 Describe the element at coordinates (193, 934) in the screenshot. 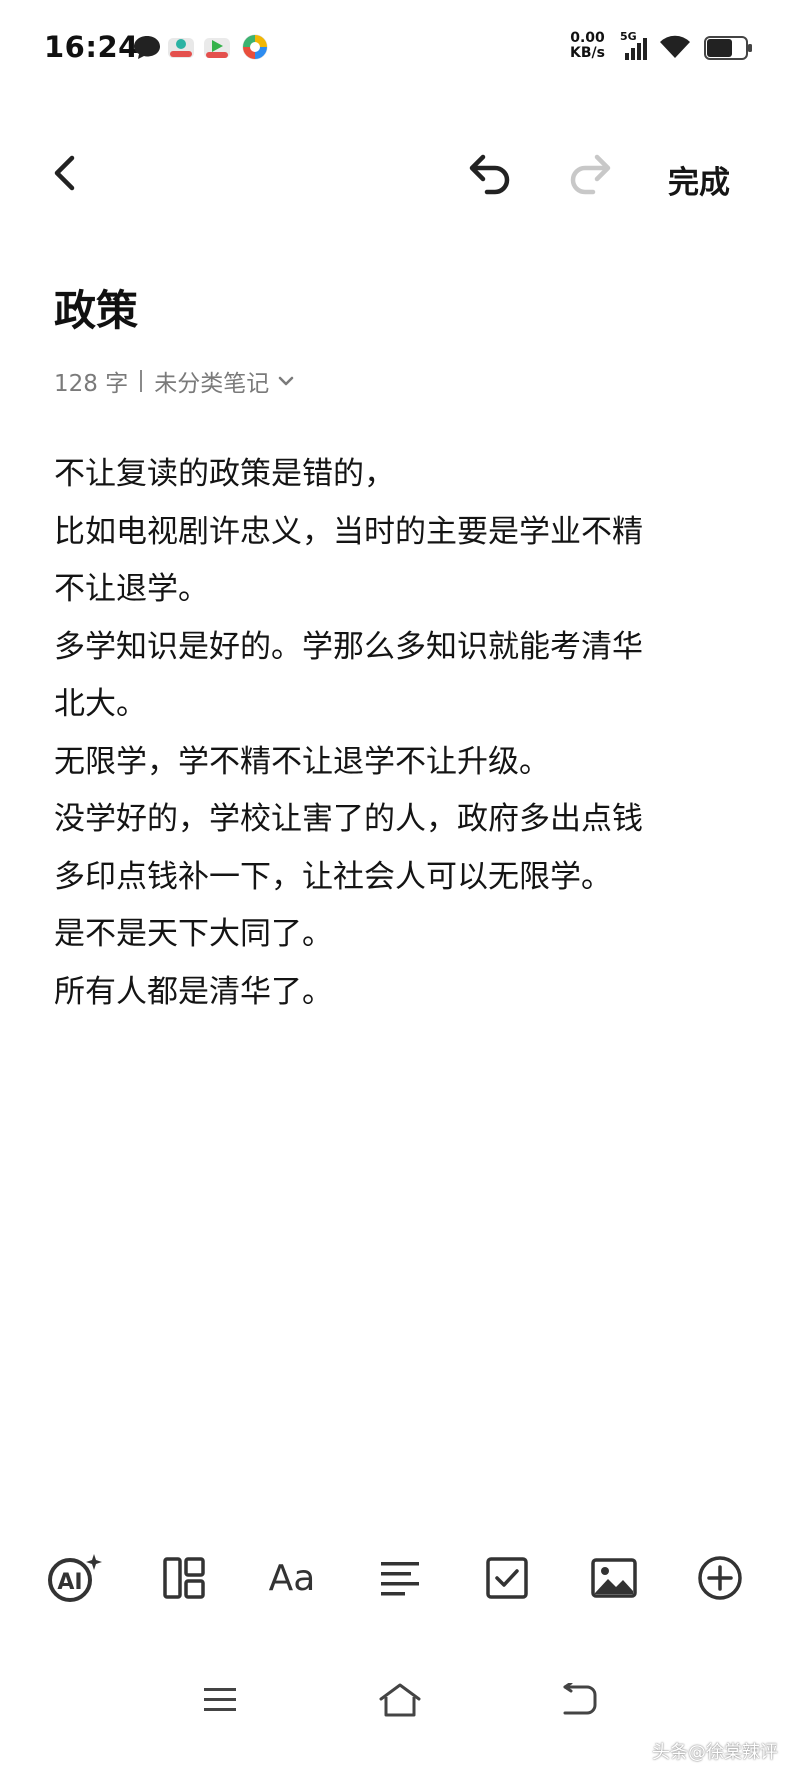

I see `note-line: 是不是天下大同了。` at that location.